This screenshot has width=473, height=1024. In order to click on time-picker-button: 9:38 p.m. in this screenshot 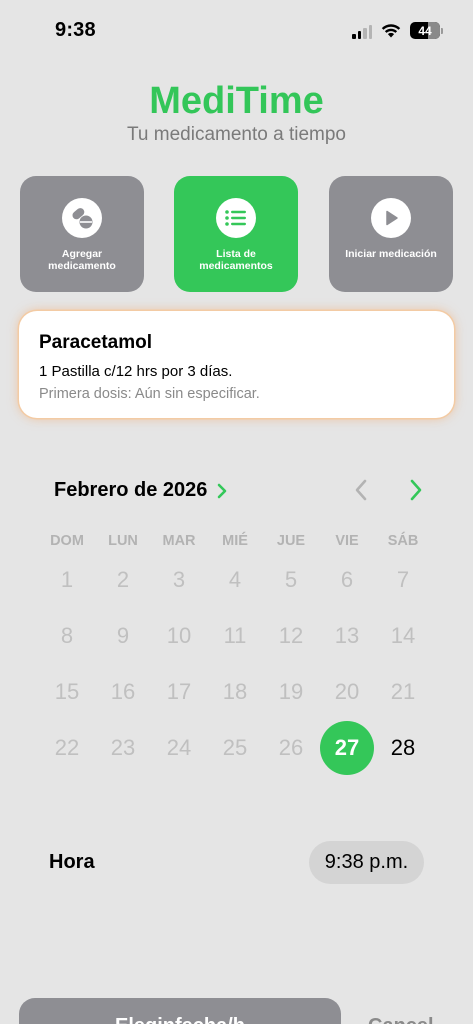, I will do `click(366, 862)`.